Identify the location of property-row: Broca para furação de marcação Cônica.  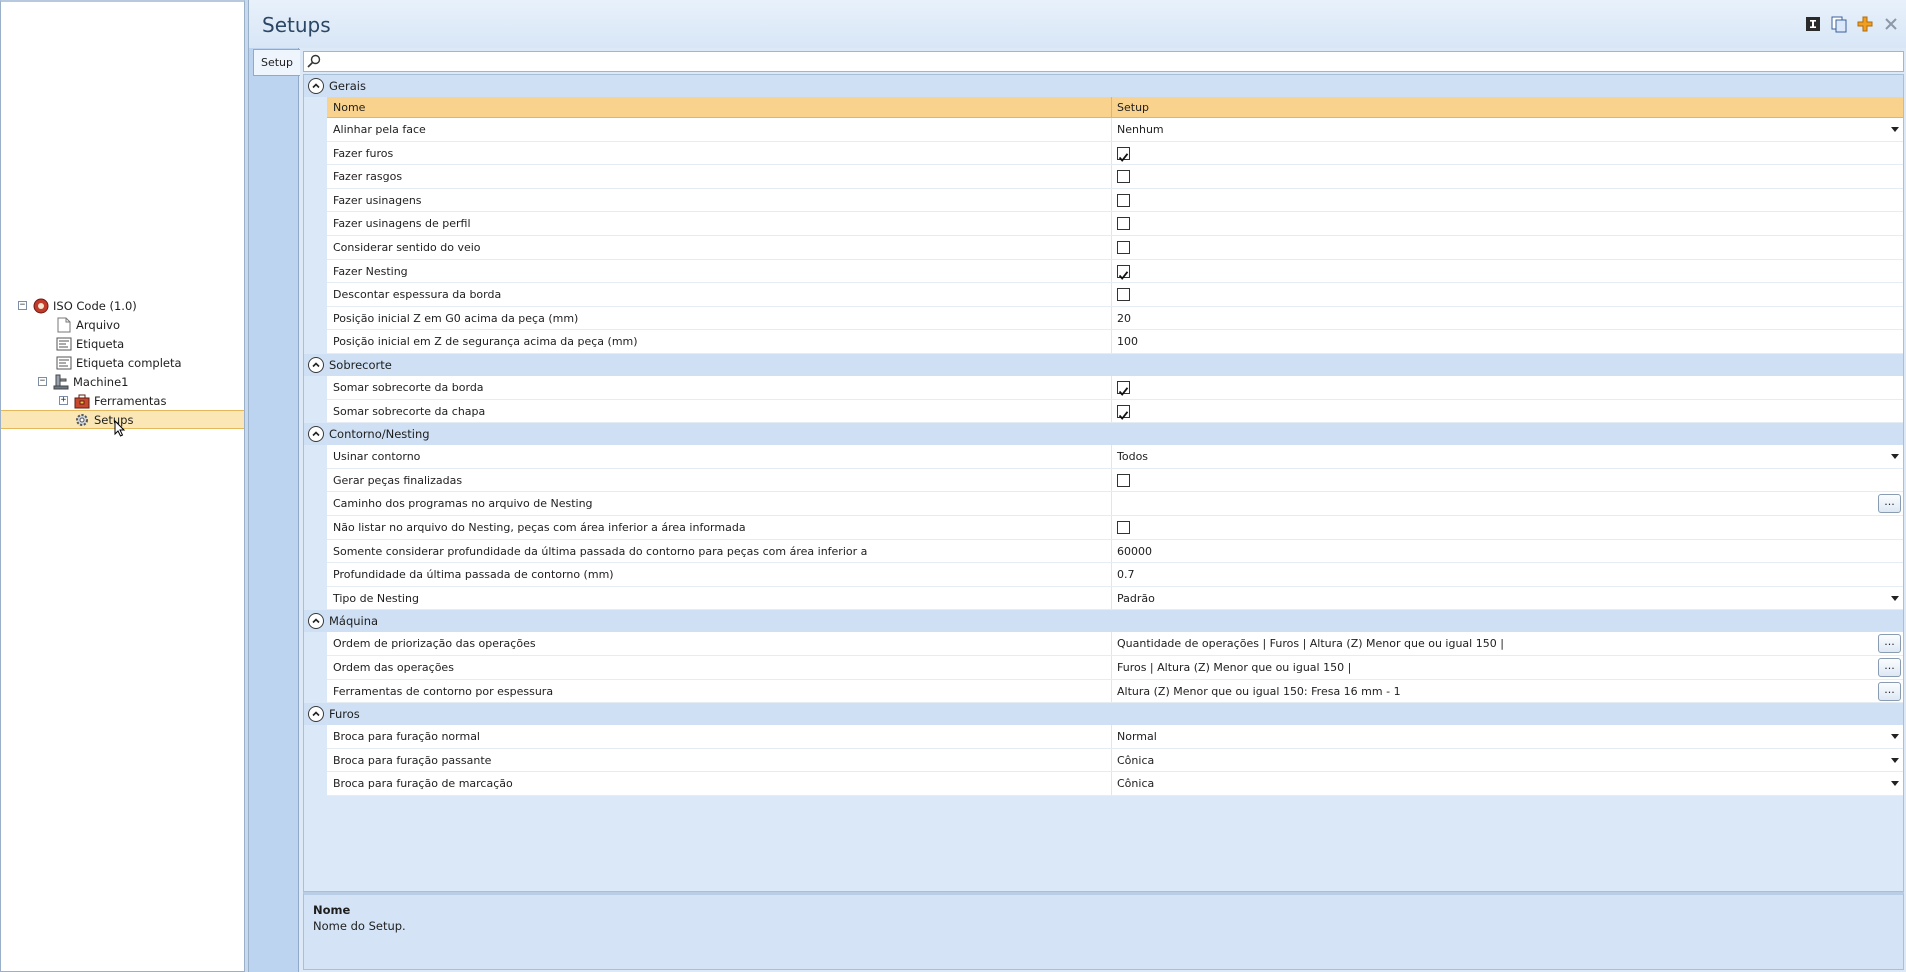
(1115, 784).